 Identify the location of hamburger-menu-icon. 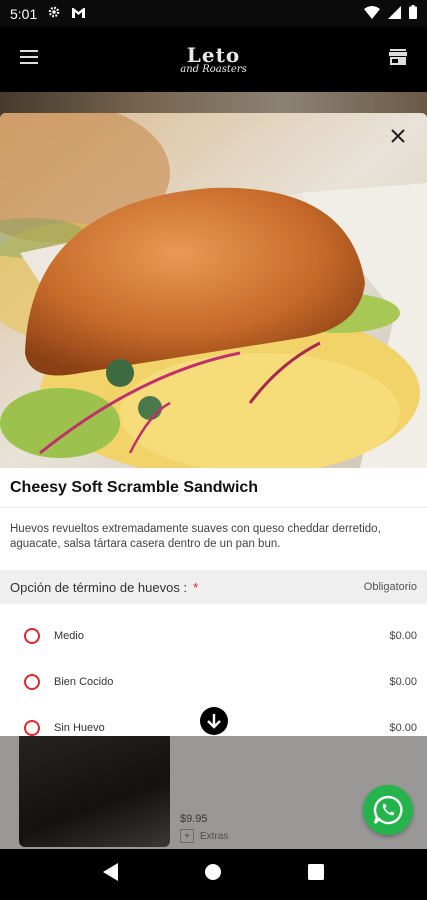
(29, 59).